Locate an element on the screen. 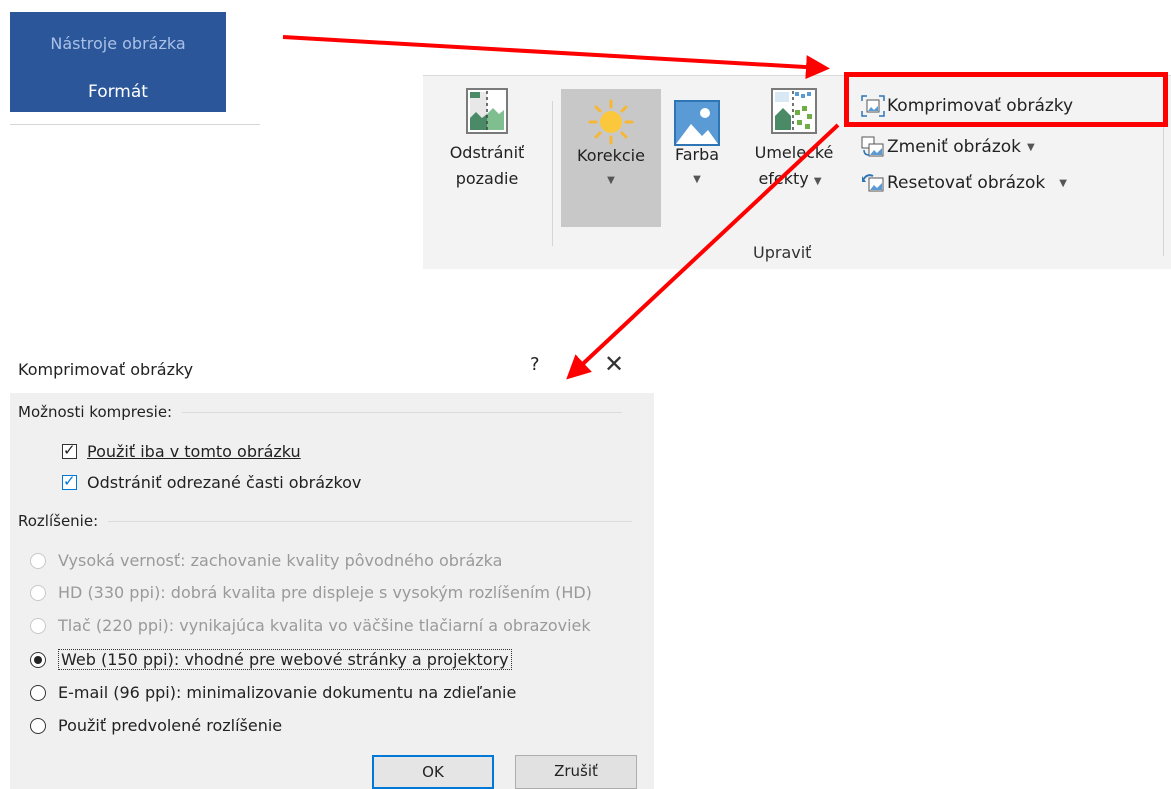  resolution-label: Rozlíšenie: is located at coordinates (58, 521).